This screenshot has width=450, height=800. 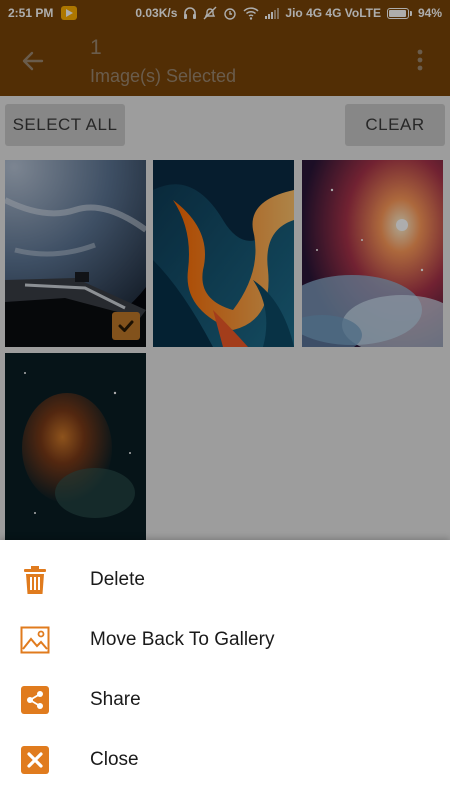 What do you see at coordinates (420, 60) in the screenshot?
I see `more-options-icon` at bounding box center [420, 60].